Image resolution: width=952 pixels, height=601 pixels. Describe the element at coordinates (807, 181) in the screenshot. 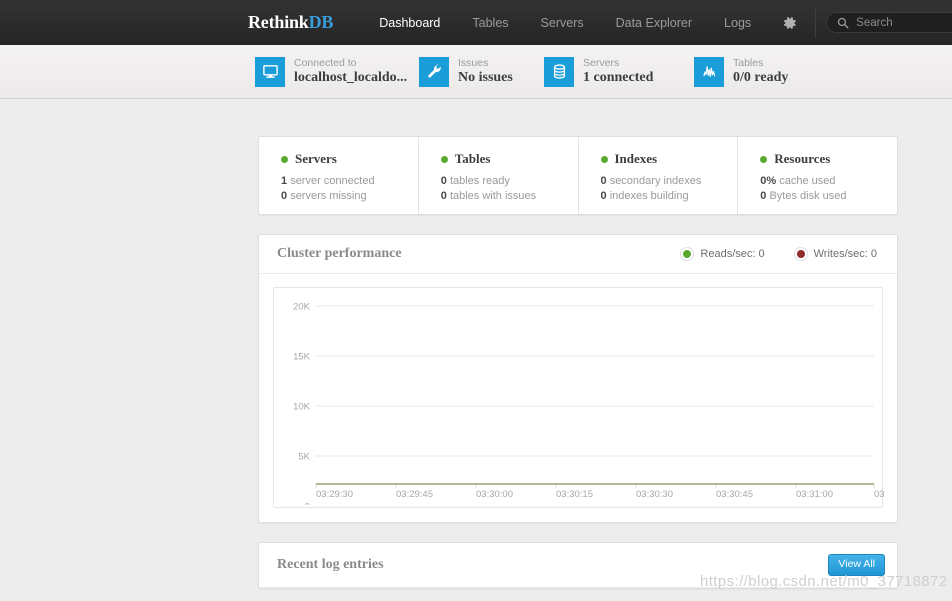

I see `summary-text: cache used` at that location.